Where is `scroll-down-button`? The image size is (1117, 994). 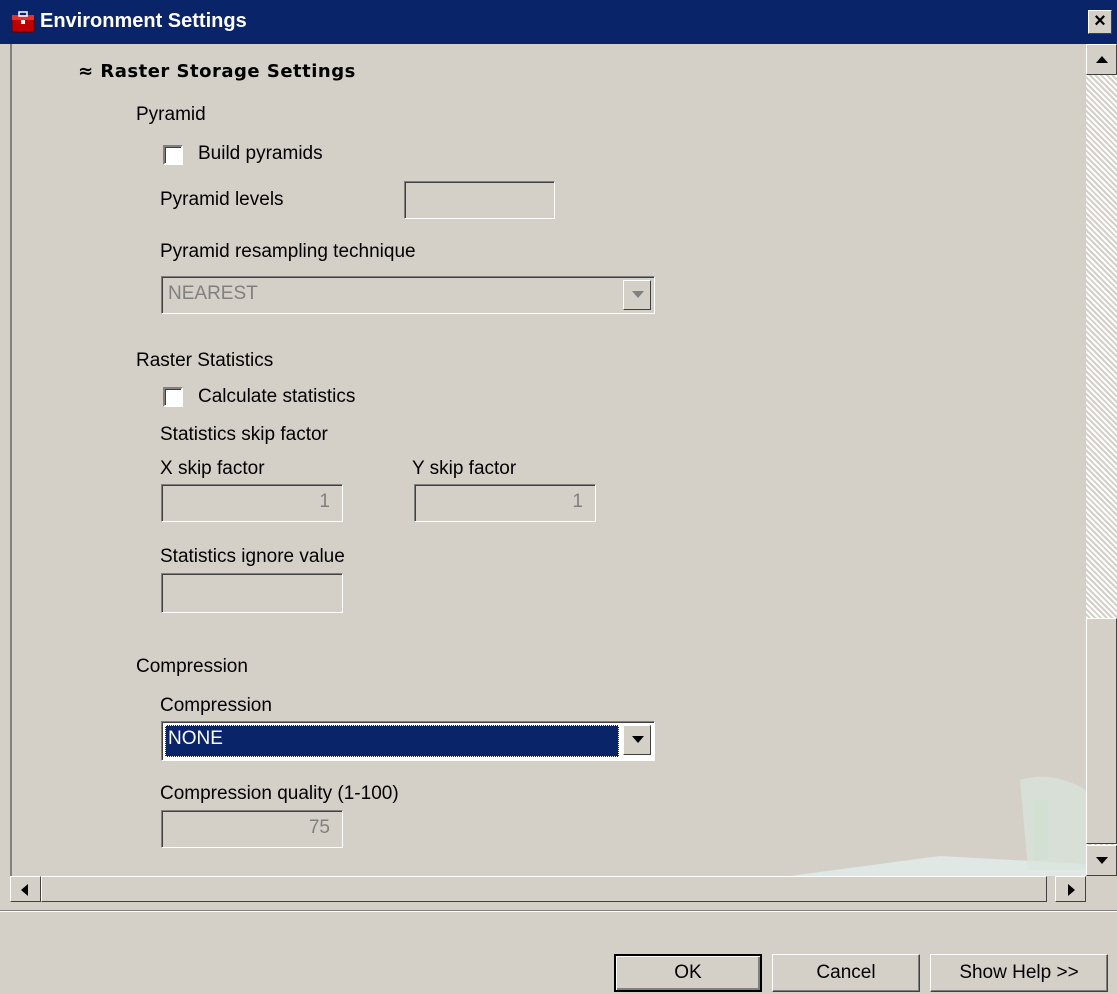
scroll-down-button is located at coordinates (1101, 860).